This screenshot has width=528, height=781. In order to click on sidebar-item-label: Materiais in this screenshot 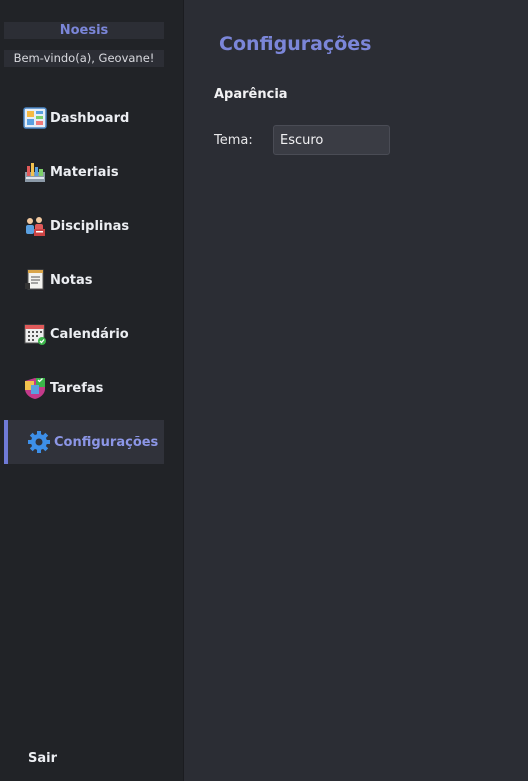, I will do `click(84, 172)`.